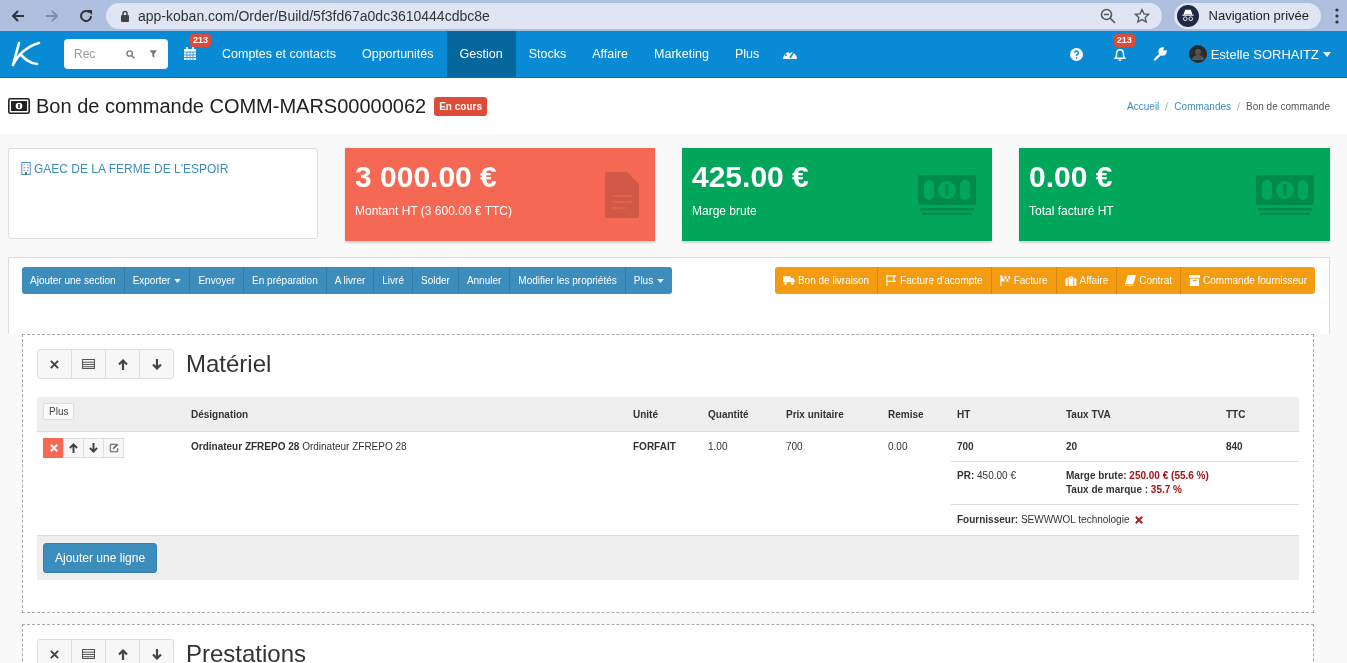 The image size is (1347, 663). I want to click on action-button: Annuler, so click(484, 280).